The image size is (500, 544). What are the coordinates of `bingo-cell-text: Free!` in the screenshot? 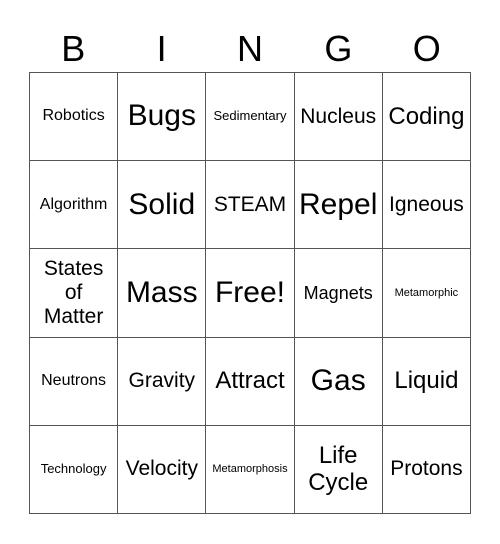 It's located at (249, 292).